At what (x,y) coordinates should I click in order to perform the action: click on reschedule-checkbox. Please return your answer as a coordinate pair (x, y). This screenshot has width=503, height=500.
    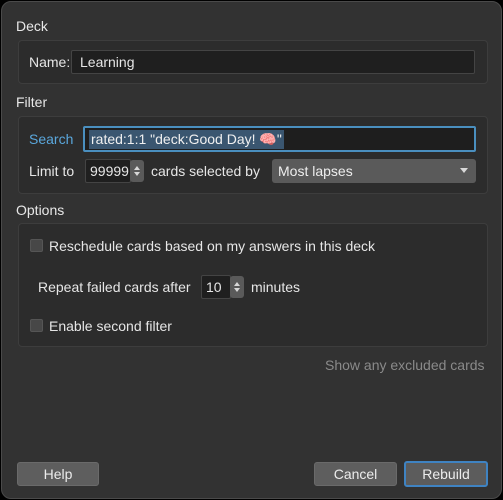
    Looking at the image, I should click on (36, 245).